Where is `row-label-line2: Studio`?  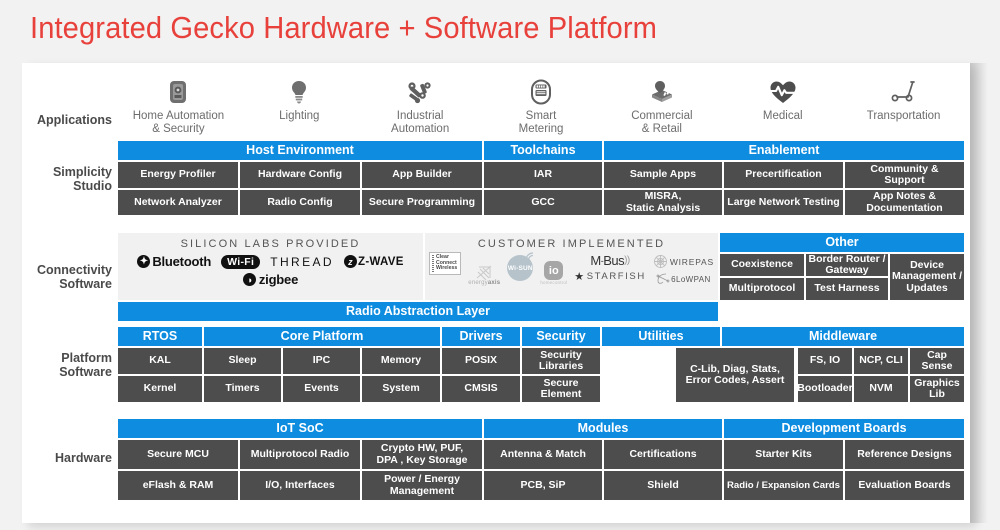 row-label-line2: Studio is located at coordinates (92, 186).